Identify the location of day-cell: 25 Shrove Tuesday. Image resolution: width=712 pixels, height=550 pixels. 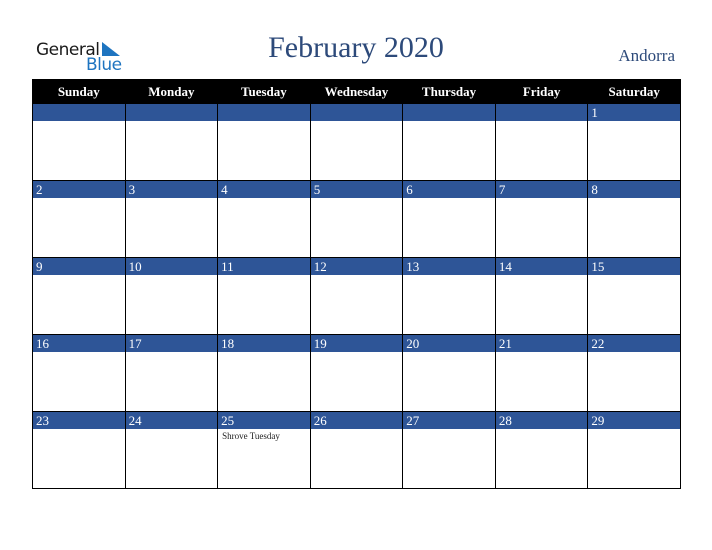
(264, 450).